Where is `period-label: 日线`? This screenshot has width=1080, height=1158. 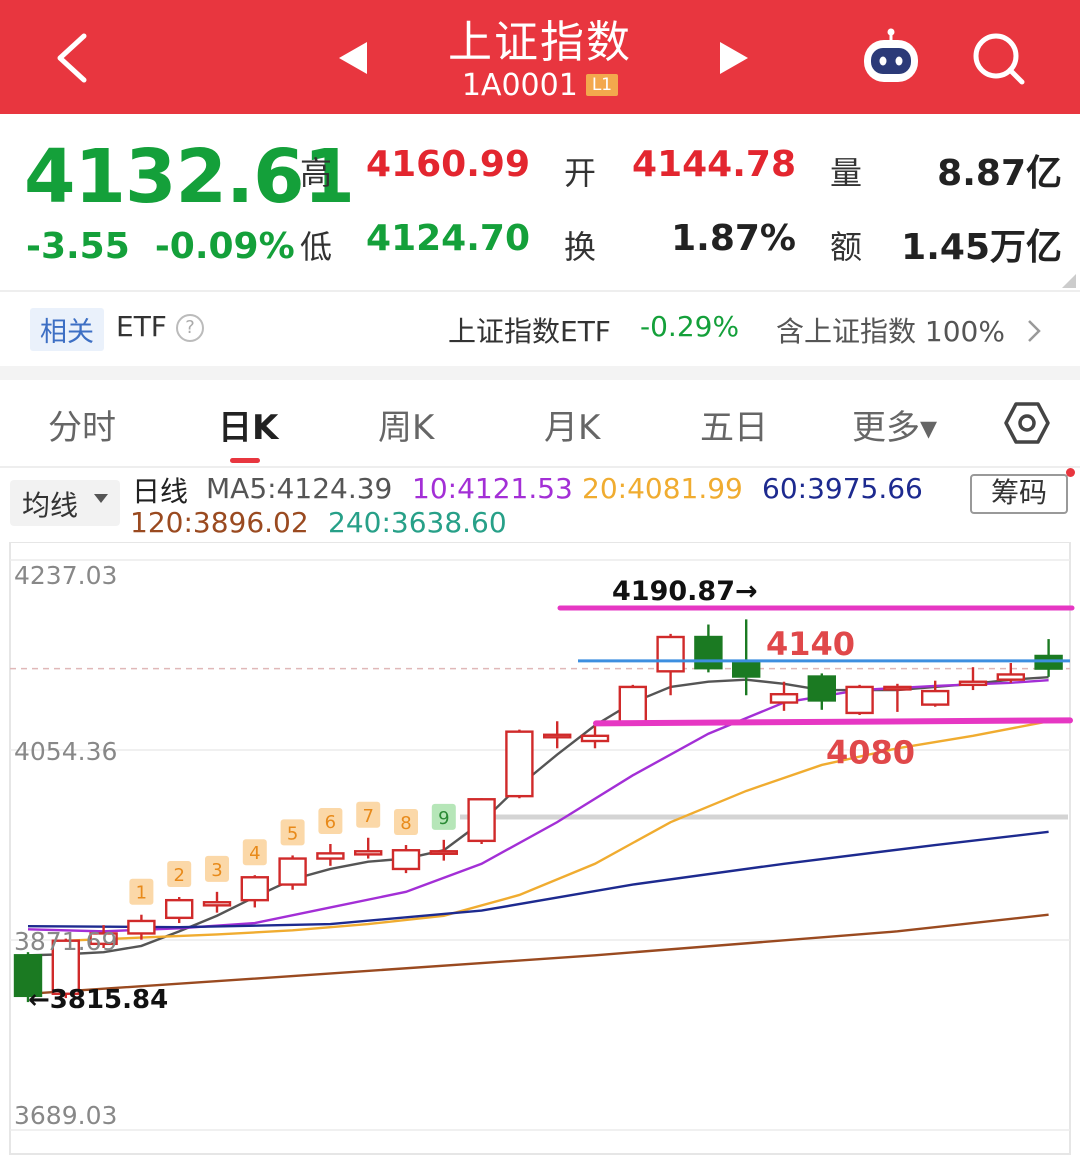 period-label: 日线 is located at coordinates (160, 491).